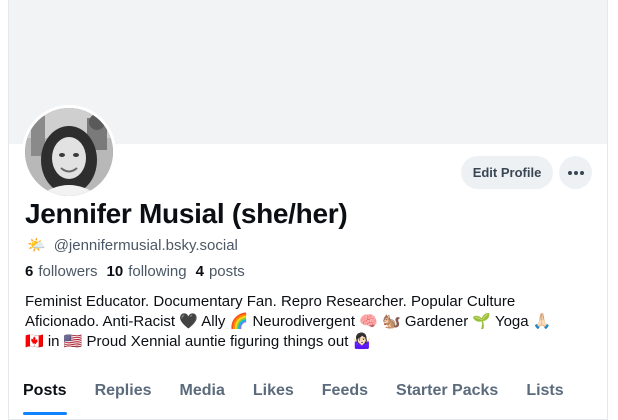 This screenshot has width=618, height=420. Describe the element at coordinates (447, 390) in the screenshot. I see `tab-label: Starter Packs` at that location.